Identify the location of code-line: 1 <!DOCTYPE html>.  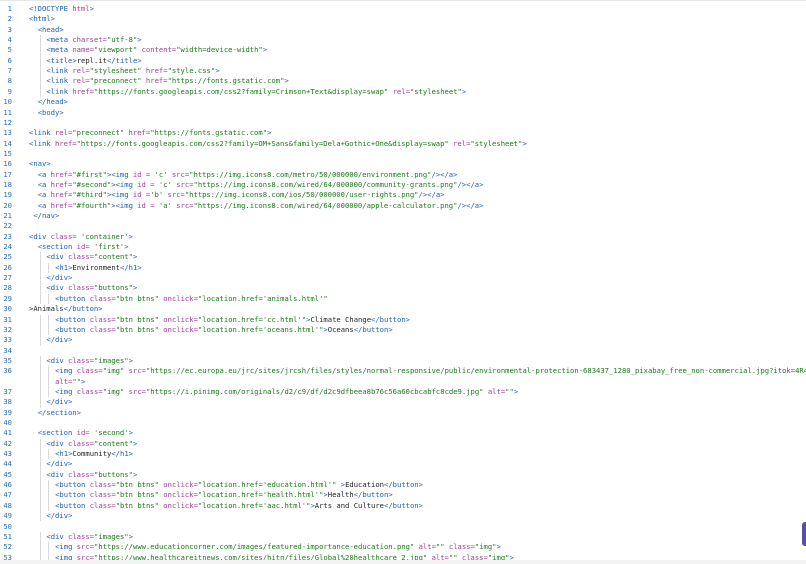
(403, 9).